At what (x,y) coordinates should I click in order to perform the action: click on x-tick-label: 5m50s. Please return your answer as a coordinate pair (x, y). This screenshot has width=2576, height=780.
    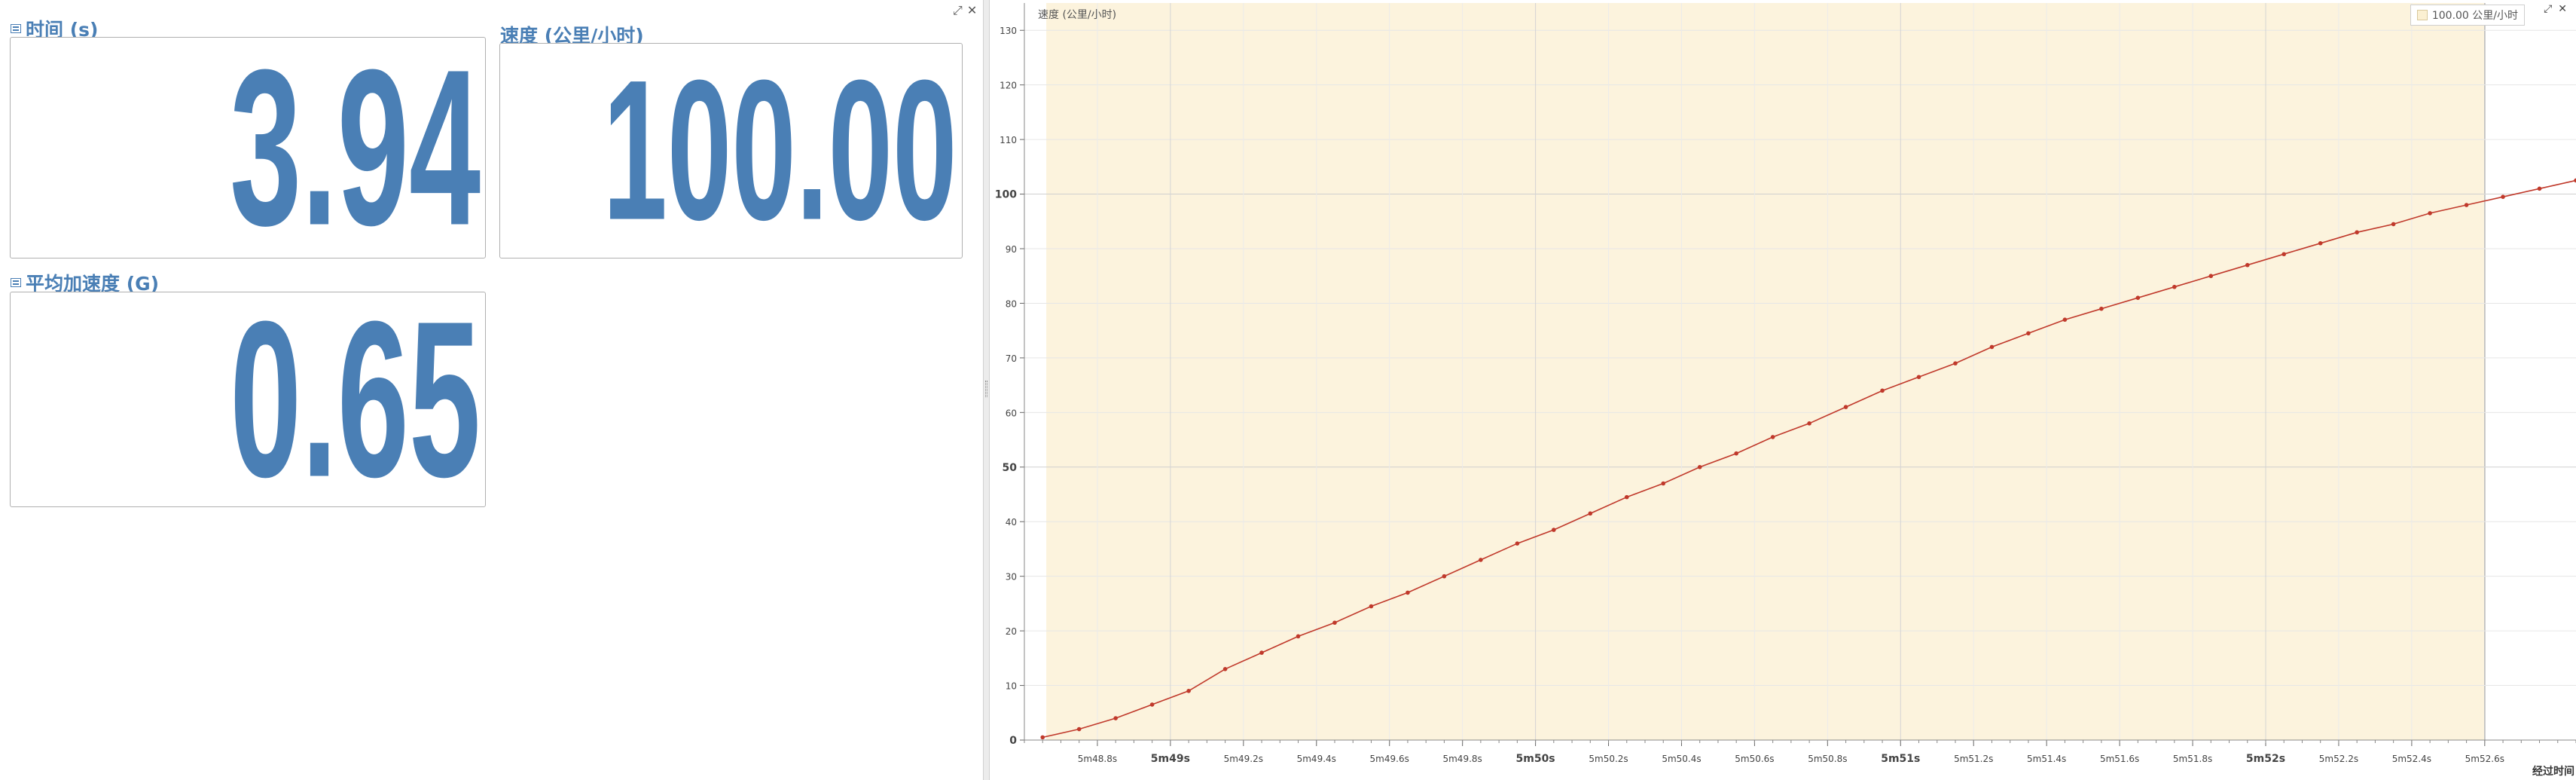
    Looking at the image, I should click on (1536, 759).